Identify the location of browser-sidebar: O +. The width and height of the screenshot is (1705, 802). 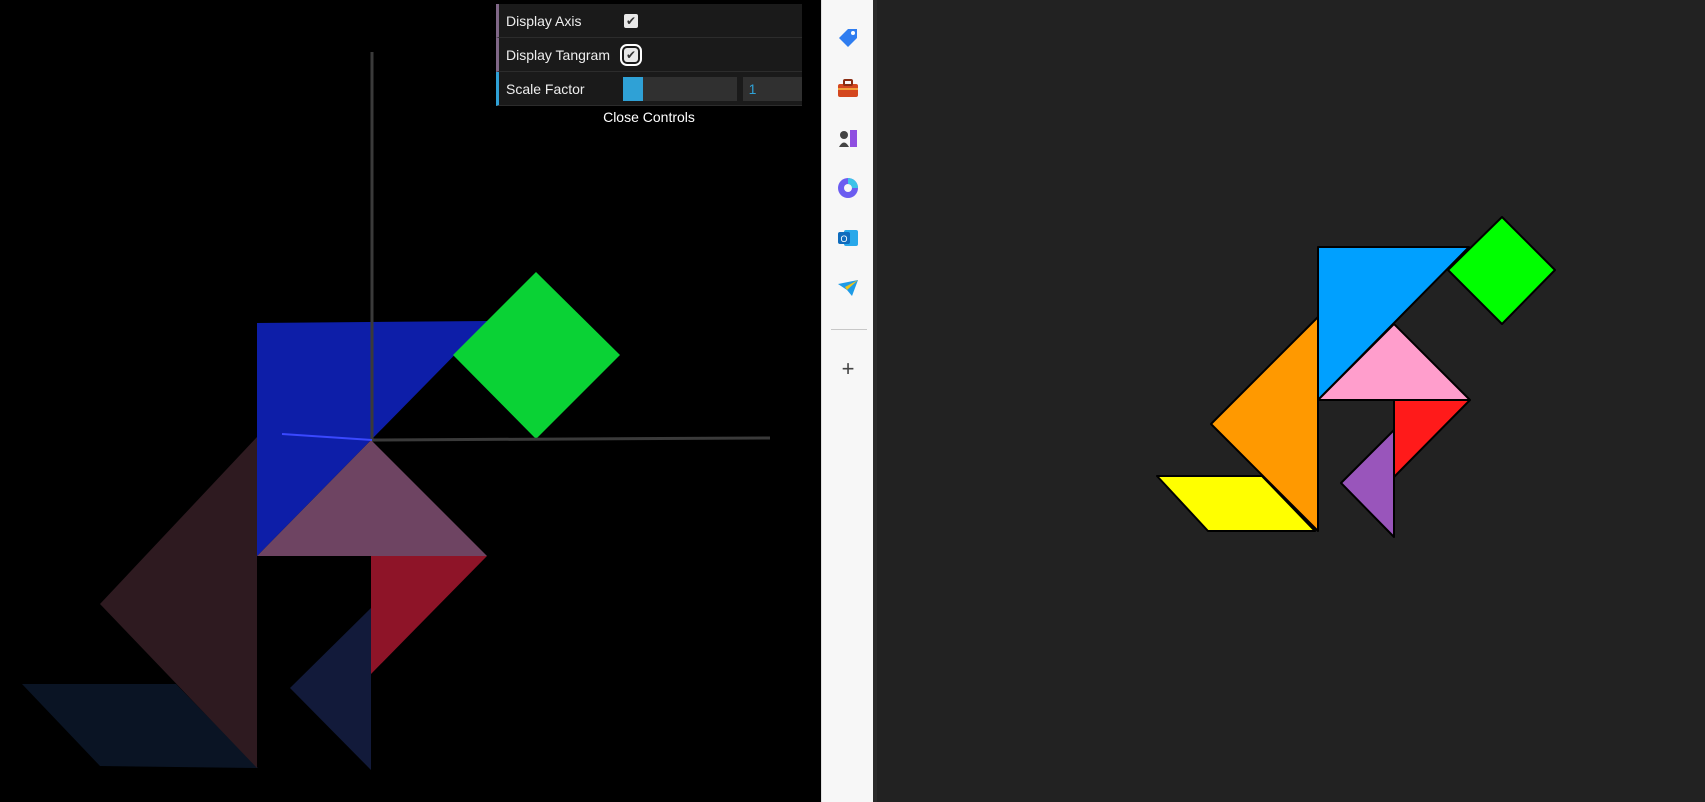
(847, 401).